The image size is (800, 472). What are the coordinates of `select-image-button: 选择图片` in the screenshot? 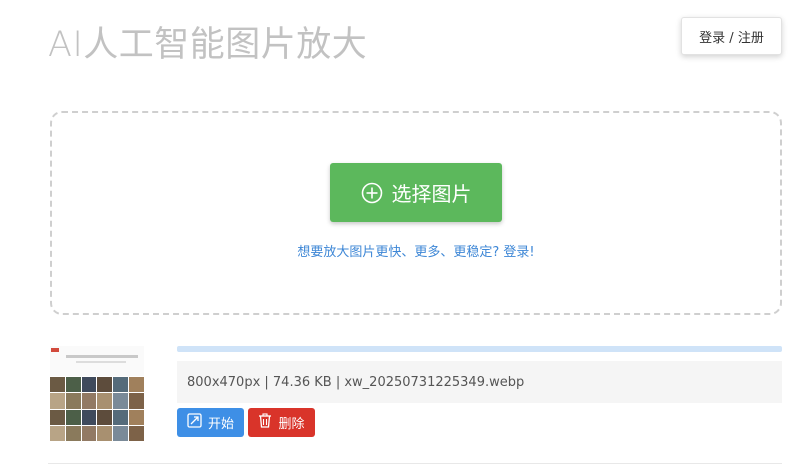 It's located at (416, 192).